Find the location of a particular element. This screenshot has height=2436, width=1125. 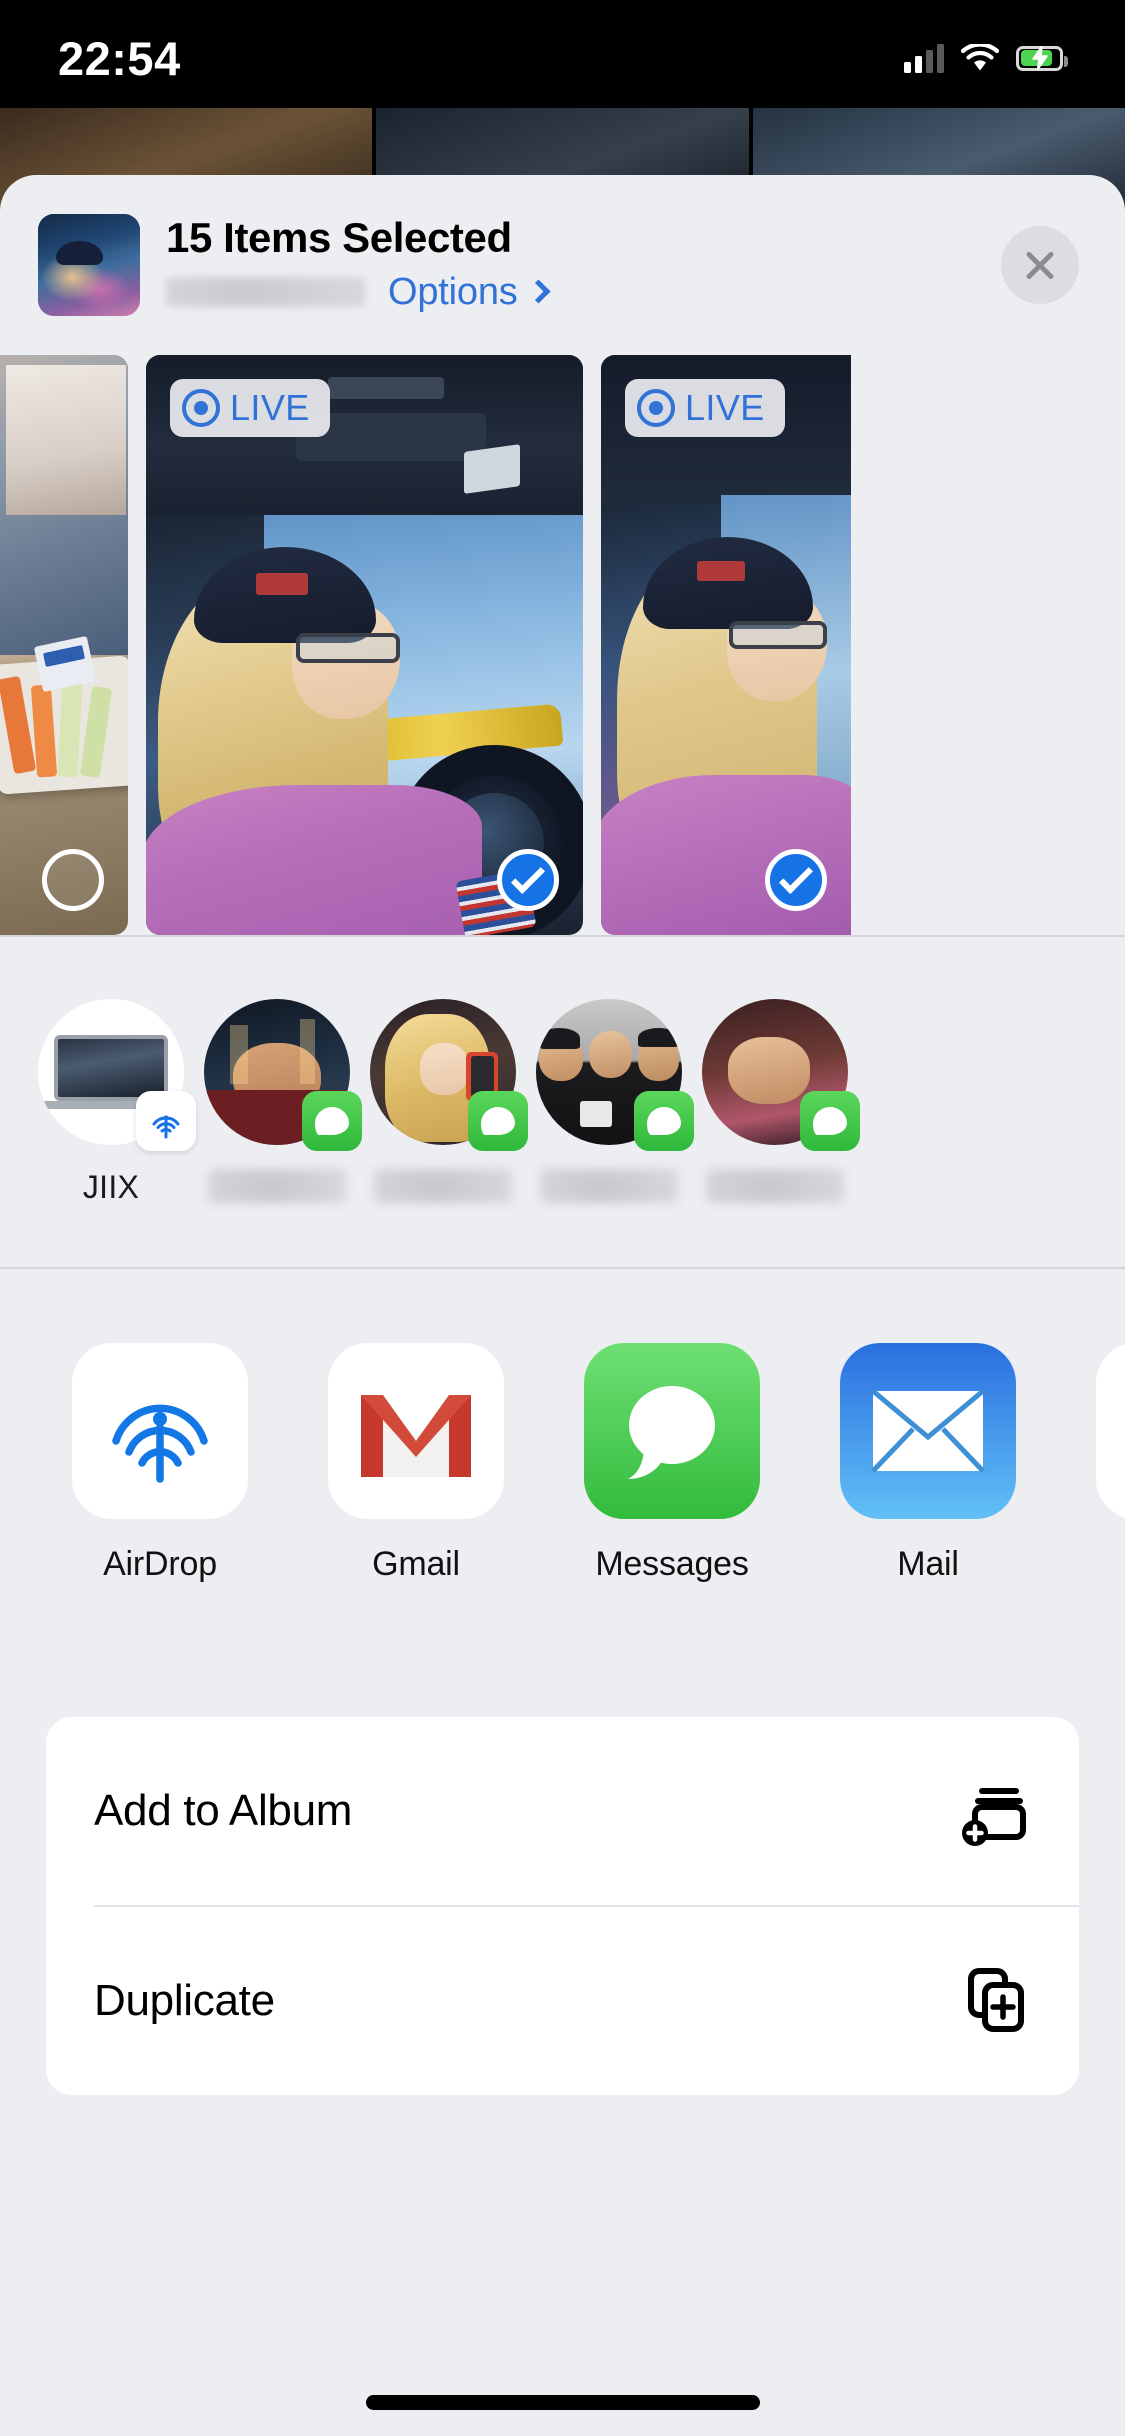

share-app-messages: Messages is located at coordinates (672, 1463).